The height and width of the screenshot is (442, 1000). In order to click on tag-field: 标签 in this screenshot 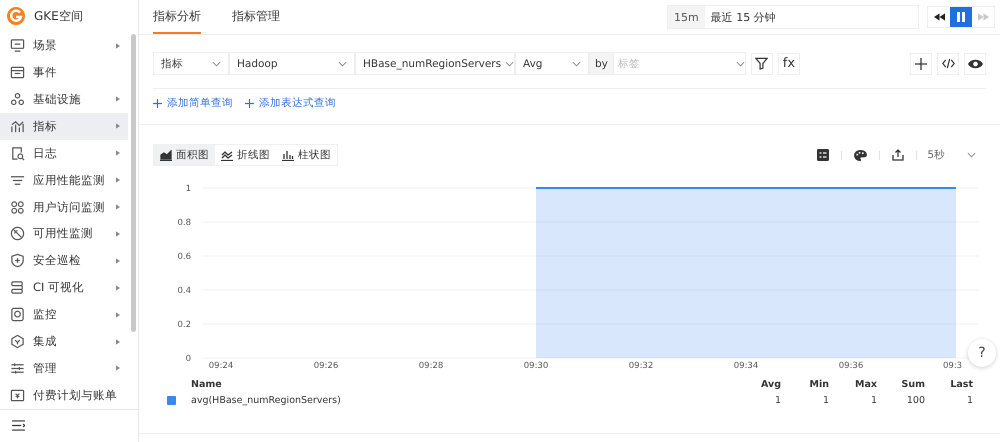, I will do `click(679, 63)`.